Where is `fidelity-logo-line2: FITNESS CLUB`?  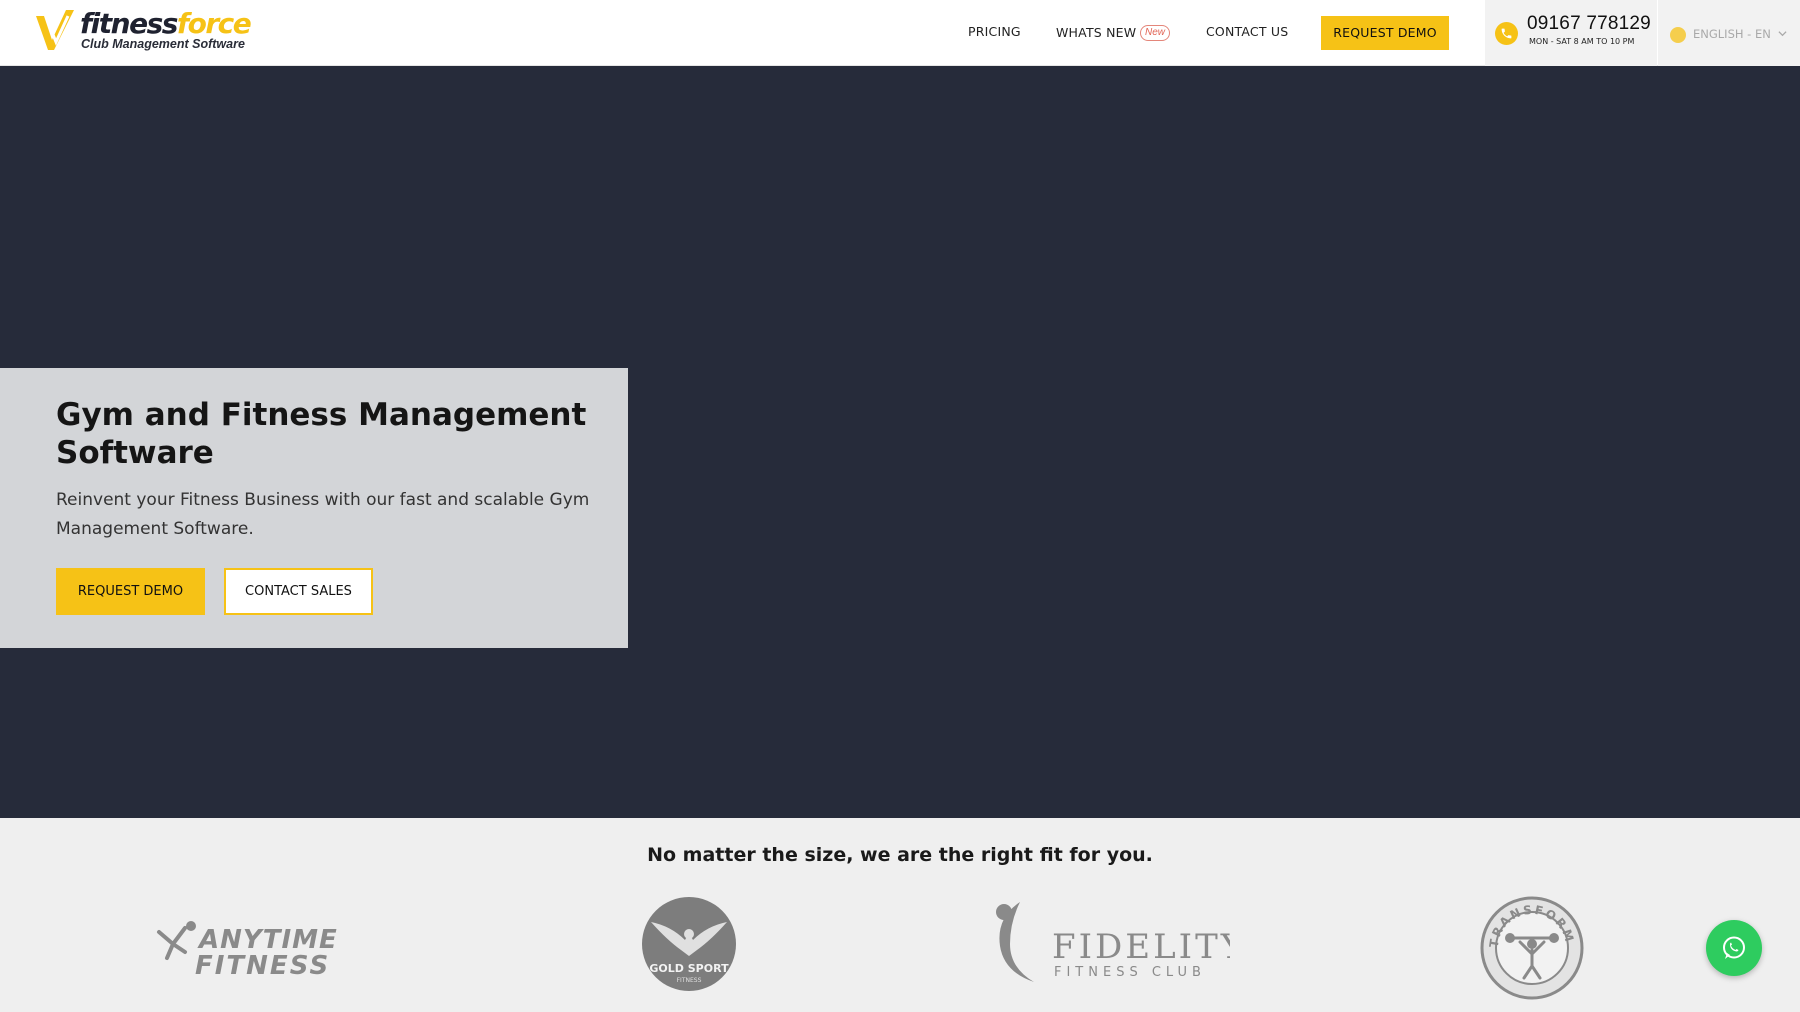 fidelity-logo-line2: FITNESS CLUB is located at coordinates (1130, 972).